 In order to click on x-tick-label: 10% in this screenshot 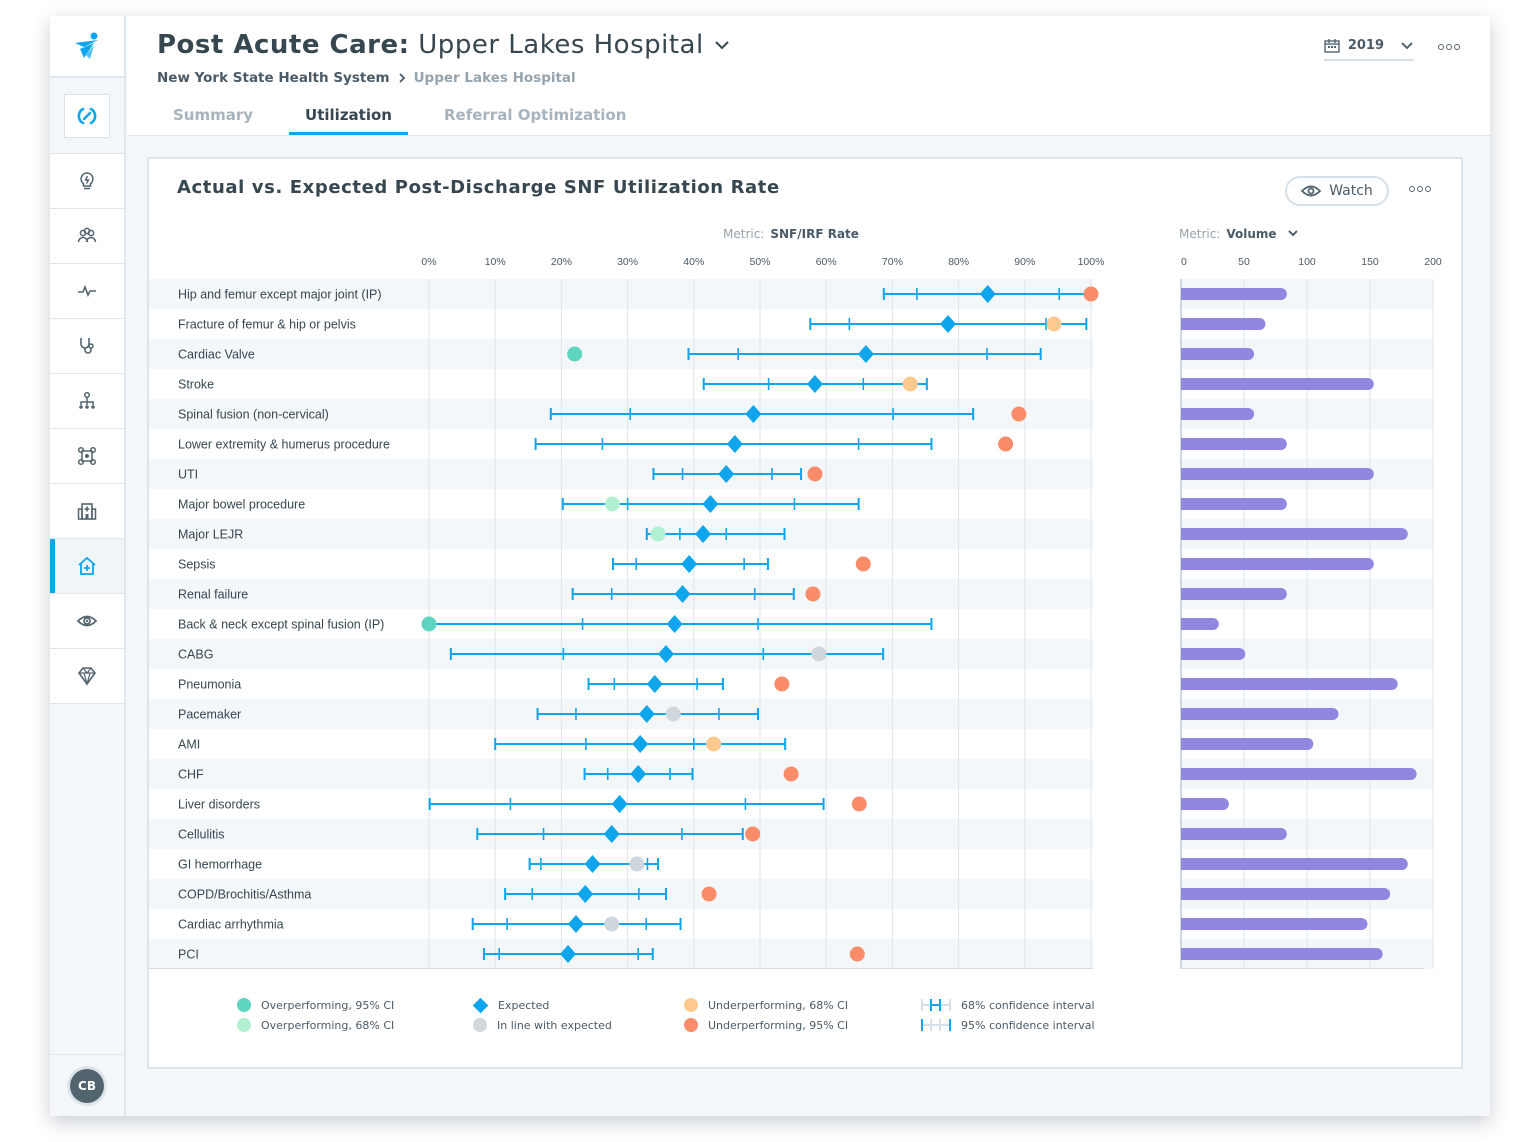, I will do `click(495, 262)`.